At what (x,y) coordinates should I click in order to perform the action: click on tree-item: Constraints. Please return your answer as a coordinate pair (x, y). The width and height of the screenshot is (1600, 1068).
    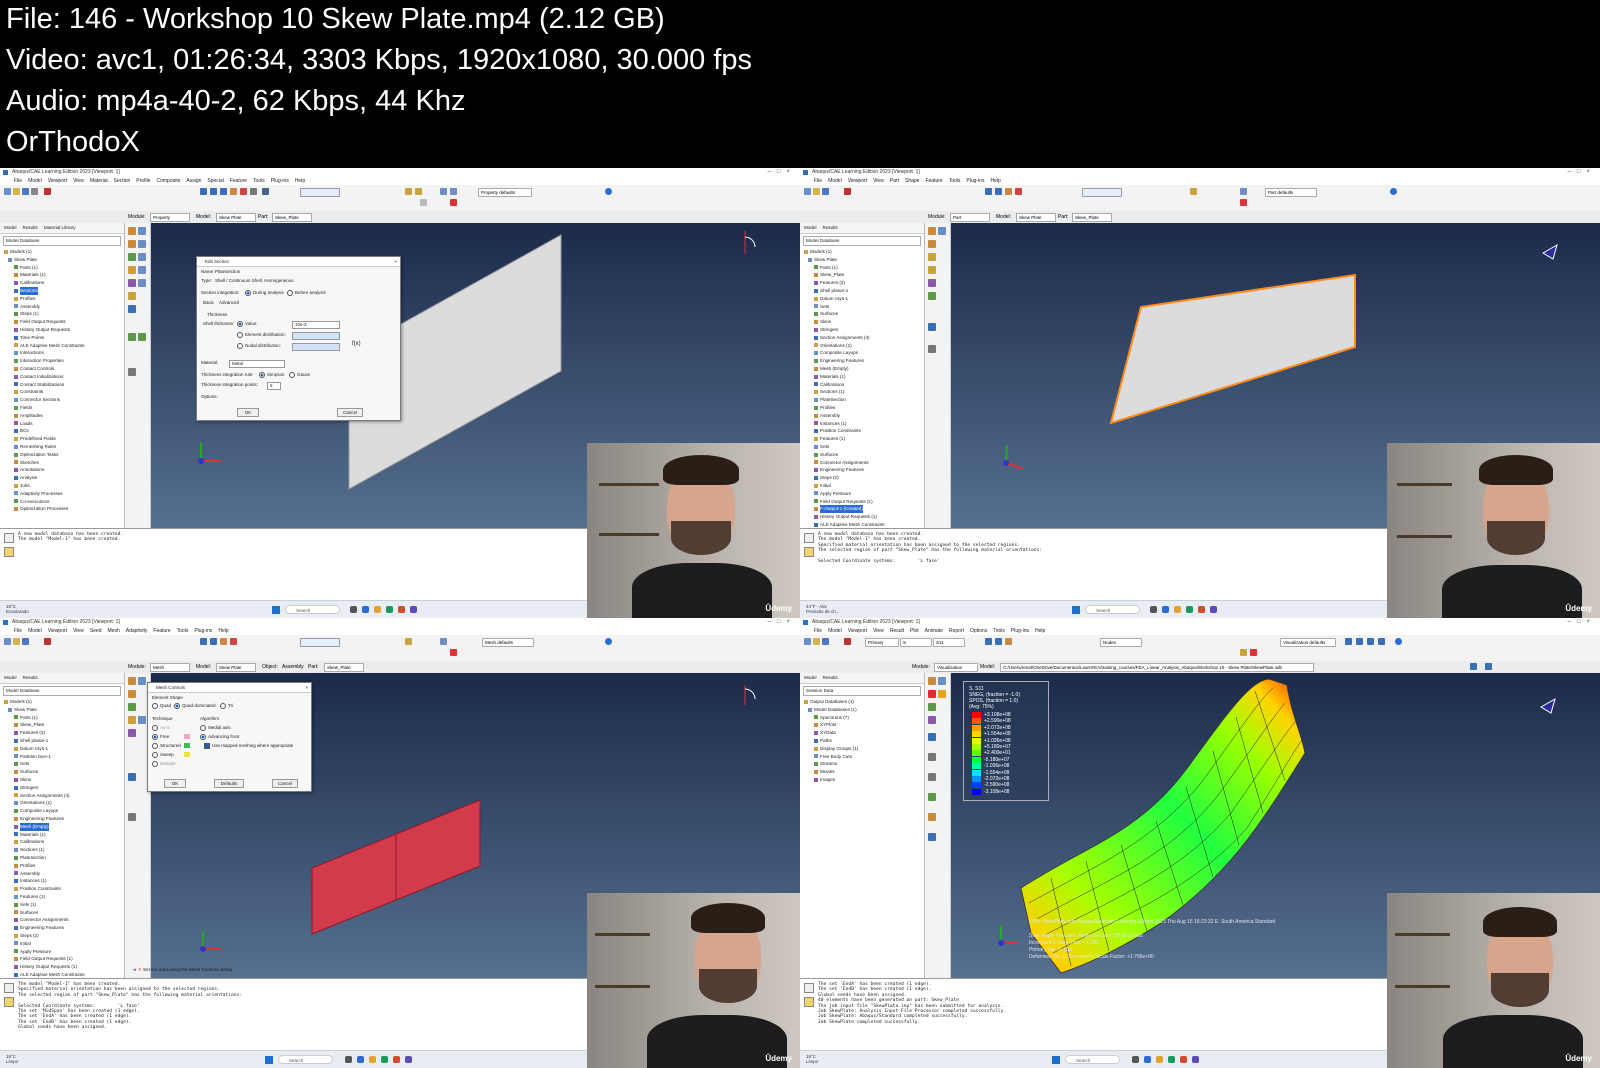
    Looking at the image, I should click on (62, 392).